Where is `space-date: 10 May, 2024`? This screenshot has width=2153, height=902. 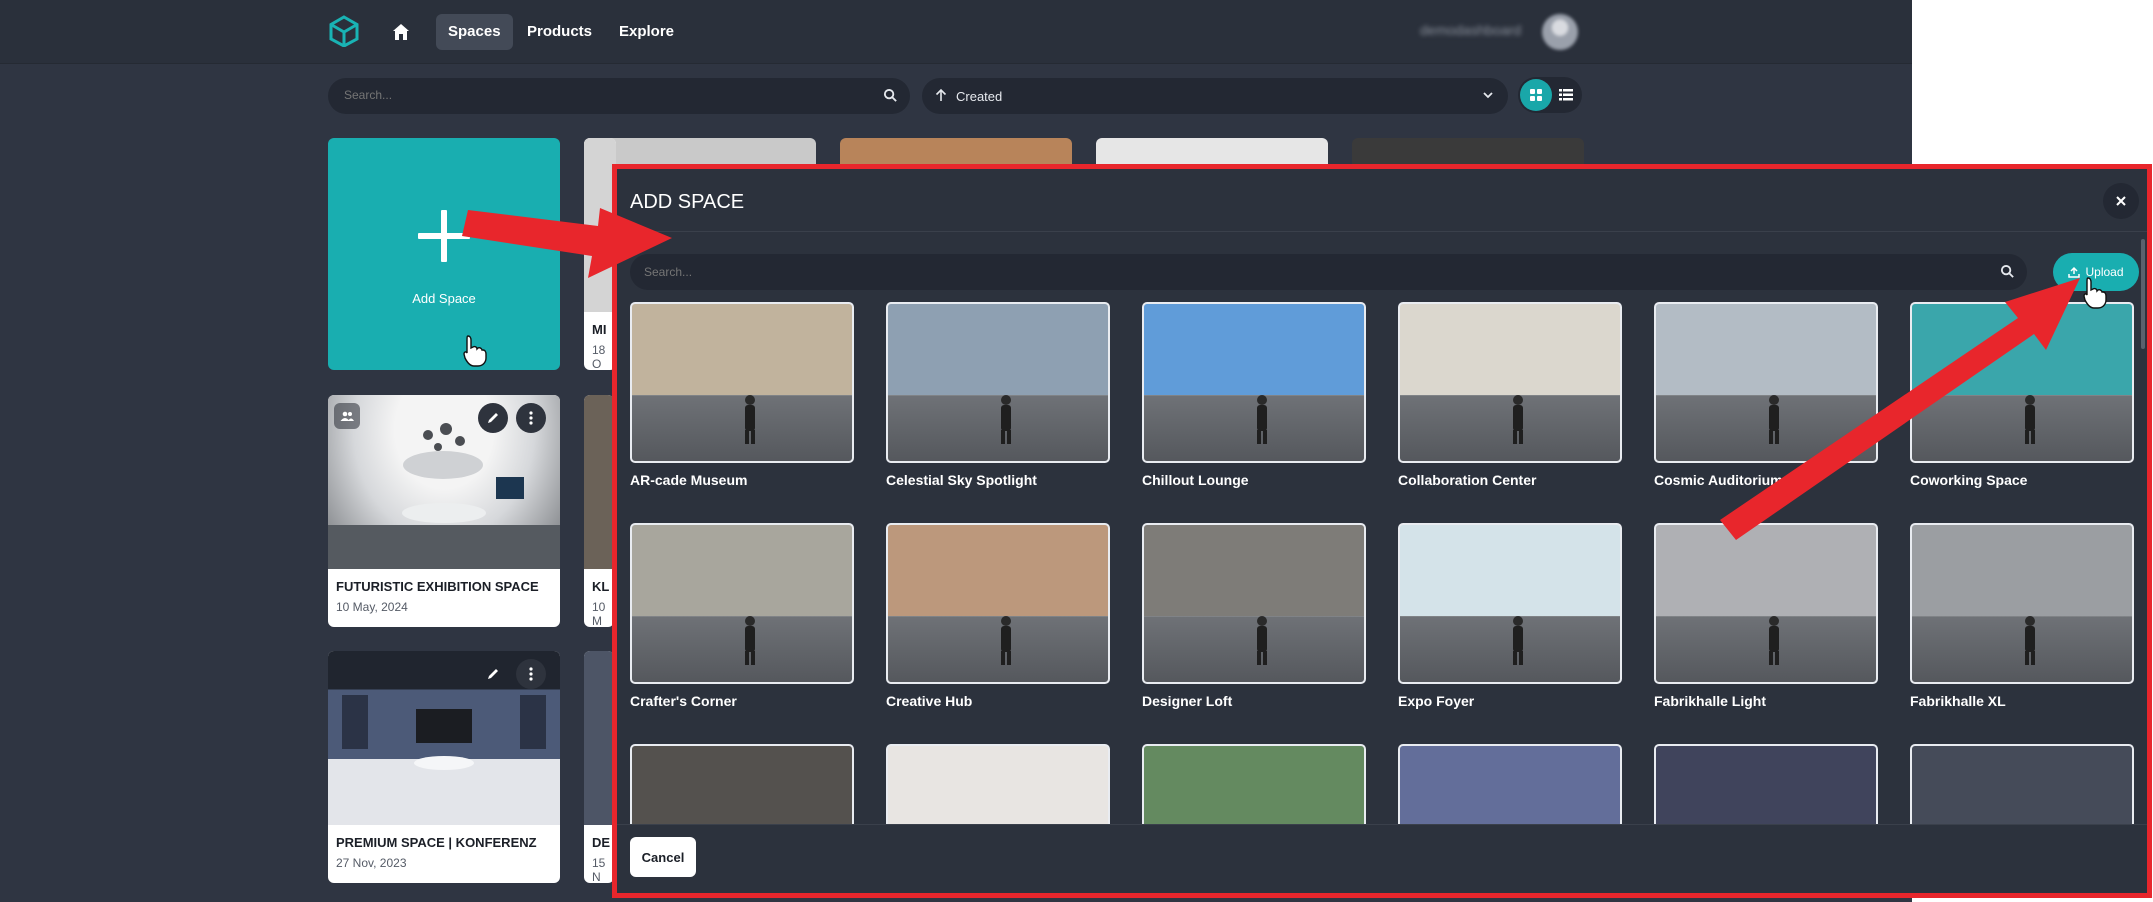 space-date: 10 May, 2024 is located at coordinates (372, 607).